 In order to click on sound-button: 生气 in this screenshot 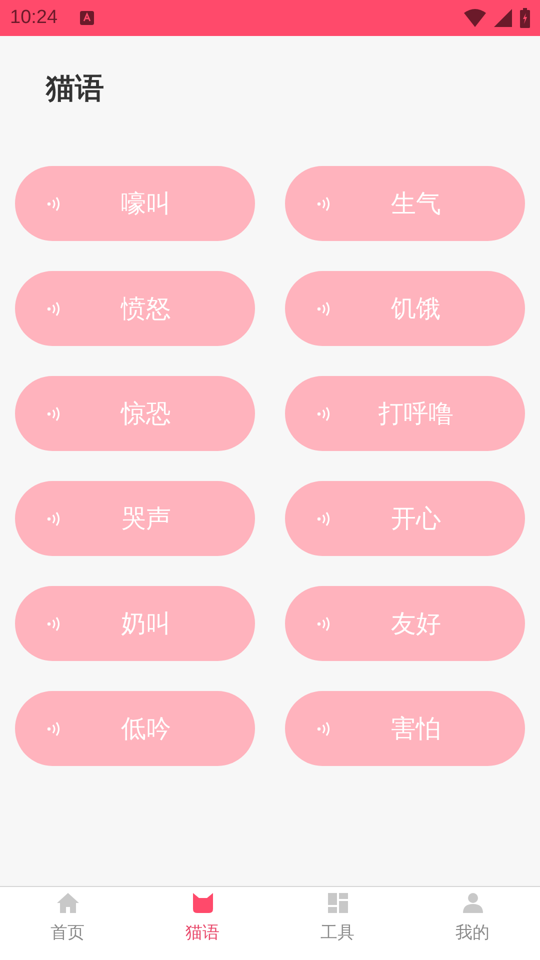, I will do `click(405, 203)`.